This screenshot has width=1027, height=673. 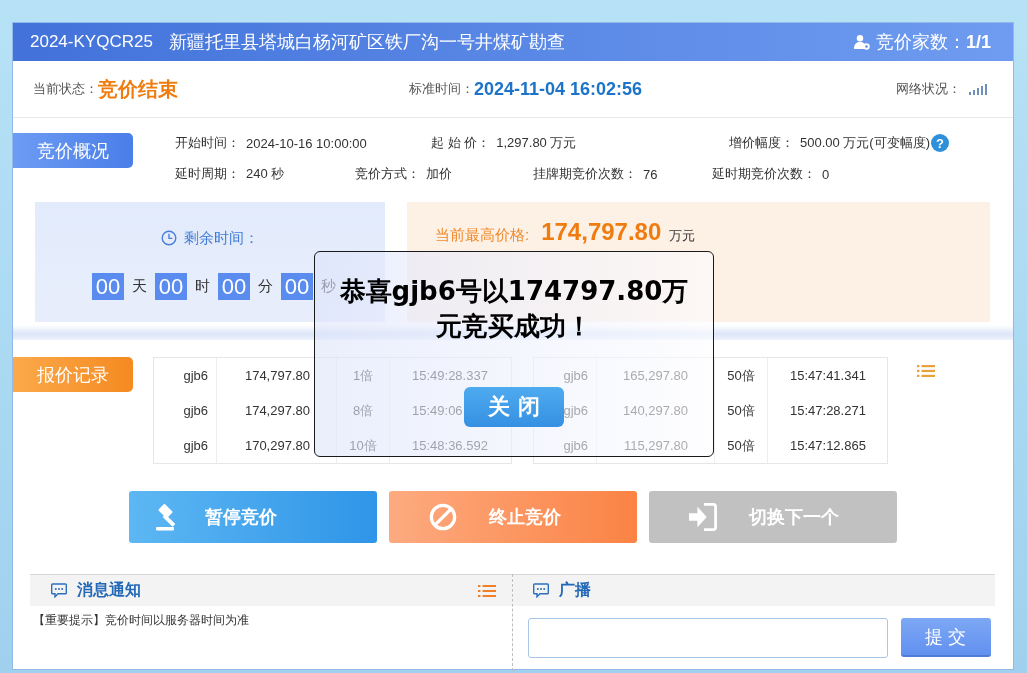 What do you see at coordinates (138, 89) in the screenshot?
I see `auction-status: 竞价结束` at bounding box center [138, 89].